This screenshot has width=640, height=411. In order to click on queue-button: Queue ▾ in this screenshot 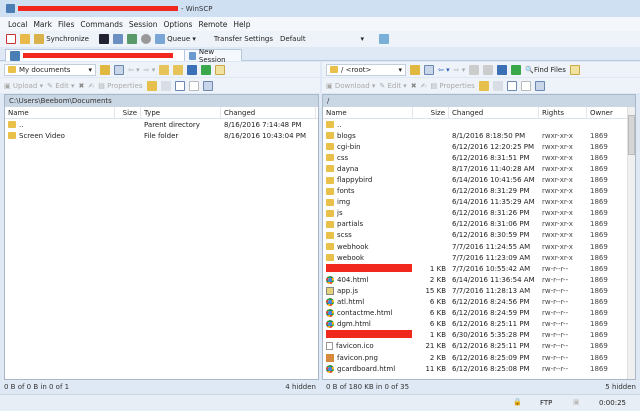, I will do `click(175, 39)`.